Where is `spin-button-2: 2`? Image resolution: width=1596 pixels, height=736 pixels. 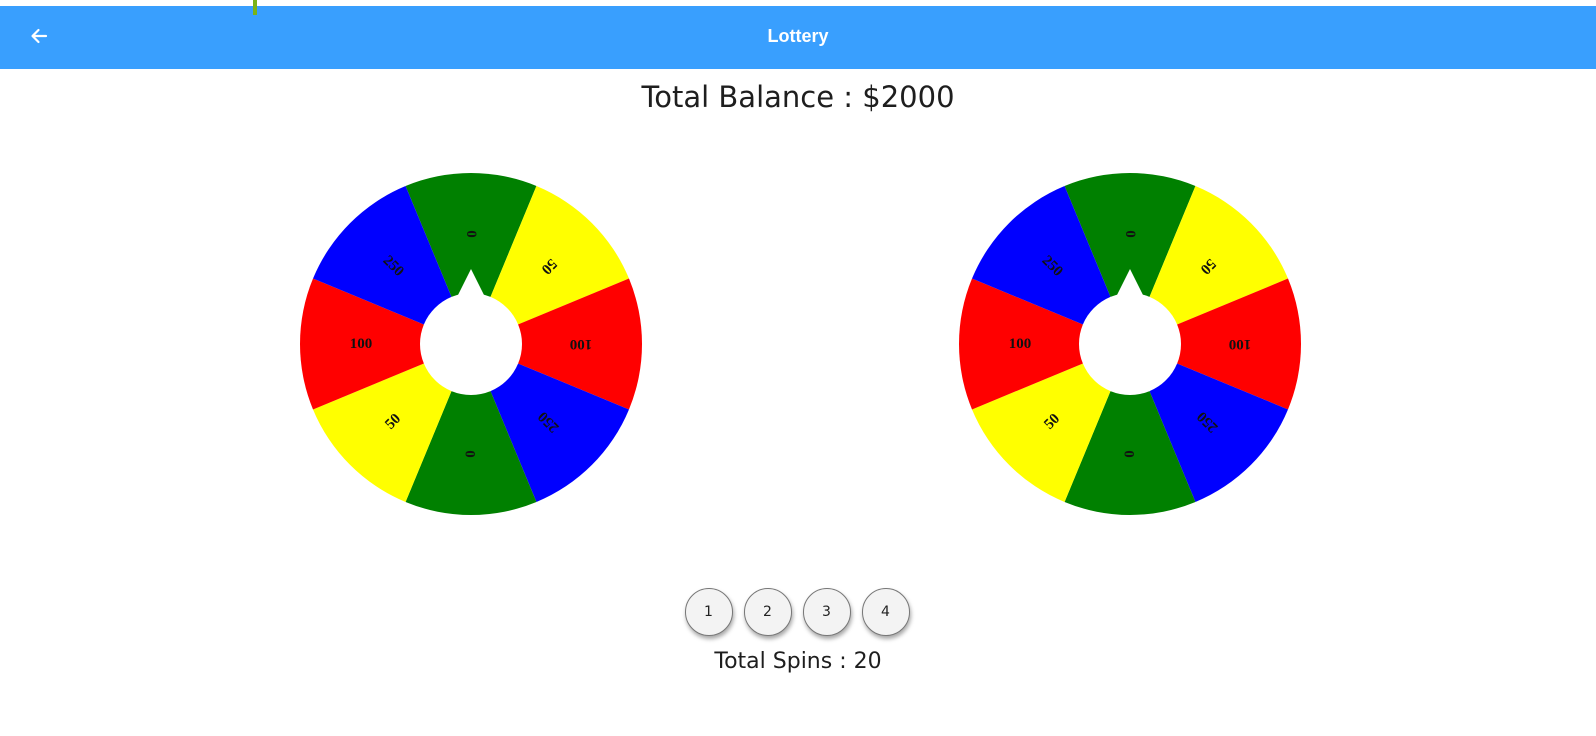 spin-button-2: 2 is located at coordinates (767, 612).